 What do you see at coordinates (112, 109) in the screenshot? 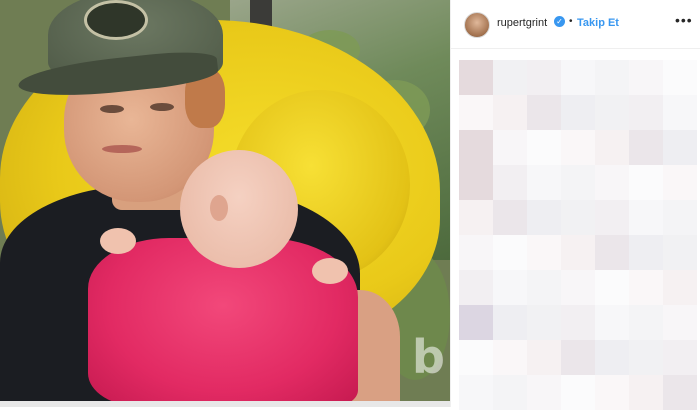
I see `left-eye` at bounding box center [112, 109].